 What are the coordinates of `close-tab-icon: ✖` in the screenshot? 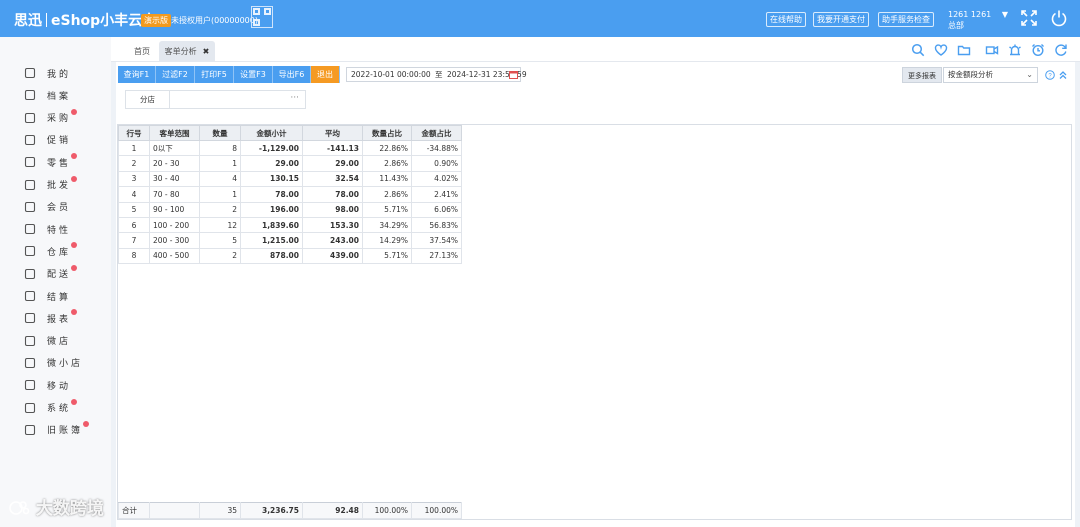 It's located at (206, 51).